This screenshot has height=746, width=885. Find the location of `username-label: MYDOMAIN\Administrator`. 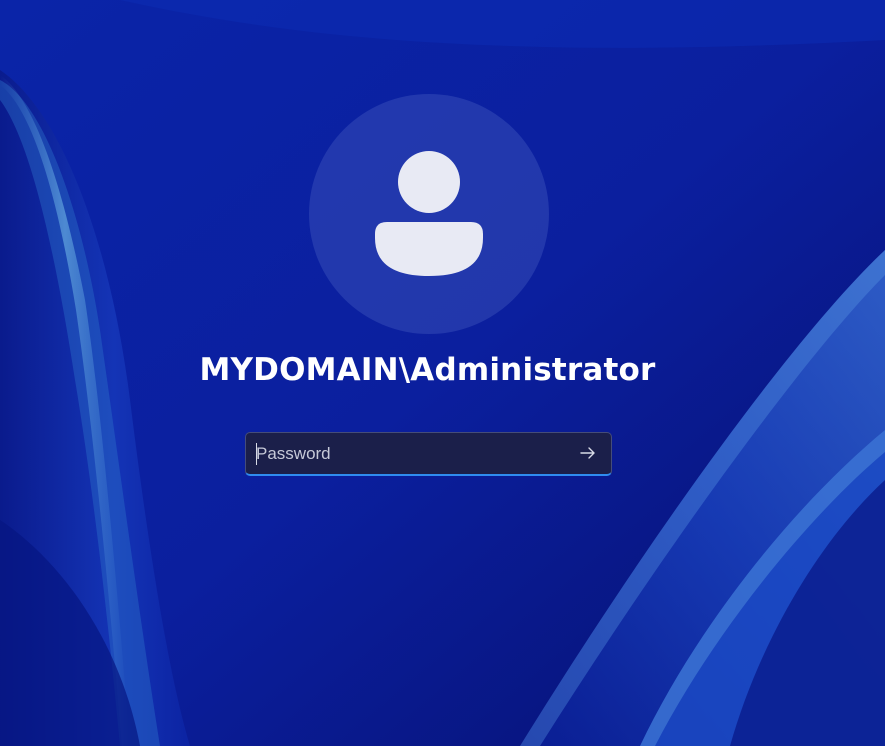

username-label: MYDOMAIN\Administrator is located at coordinates (427, 370).